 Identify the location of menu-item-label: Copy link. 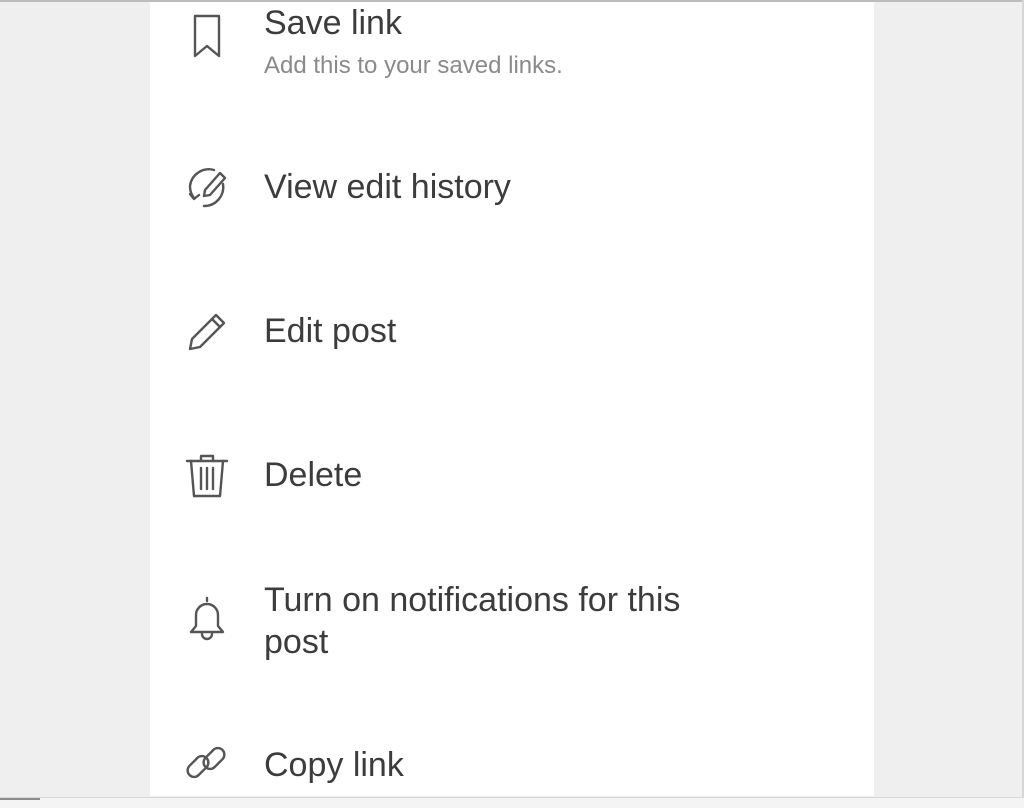
(334, 765).